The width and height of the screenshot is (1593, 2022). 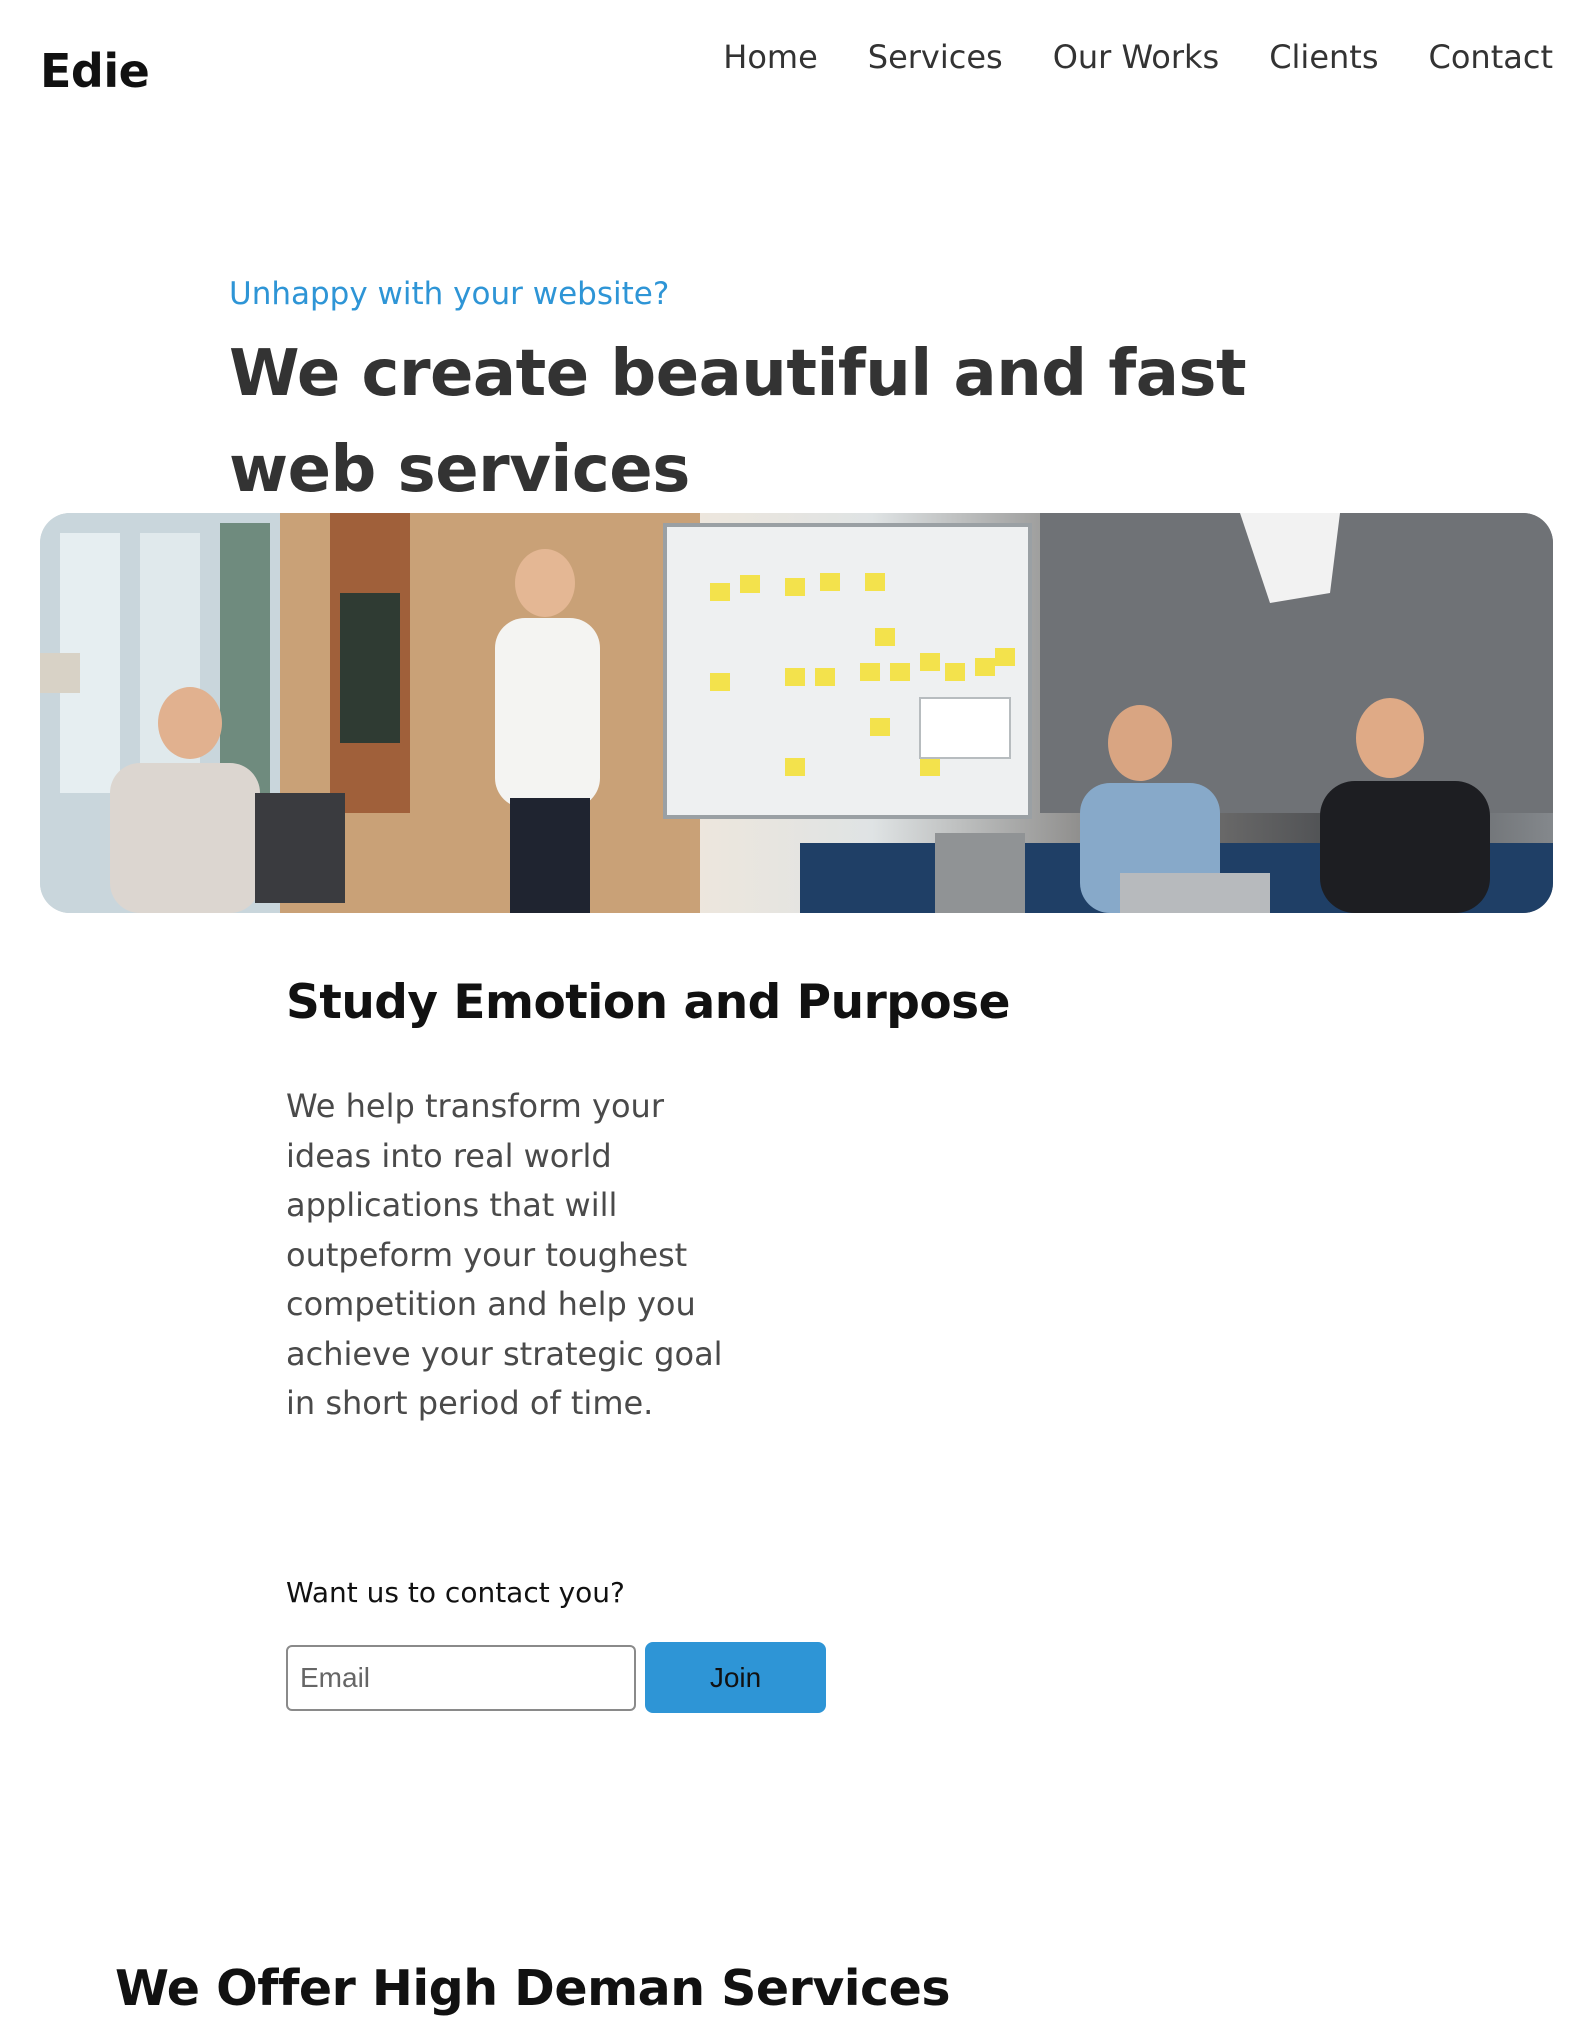 I want to click on offer-title: We Offer High Deman Services, so click(x=533, y=1988).